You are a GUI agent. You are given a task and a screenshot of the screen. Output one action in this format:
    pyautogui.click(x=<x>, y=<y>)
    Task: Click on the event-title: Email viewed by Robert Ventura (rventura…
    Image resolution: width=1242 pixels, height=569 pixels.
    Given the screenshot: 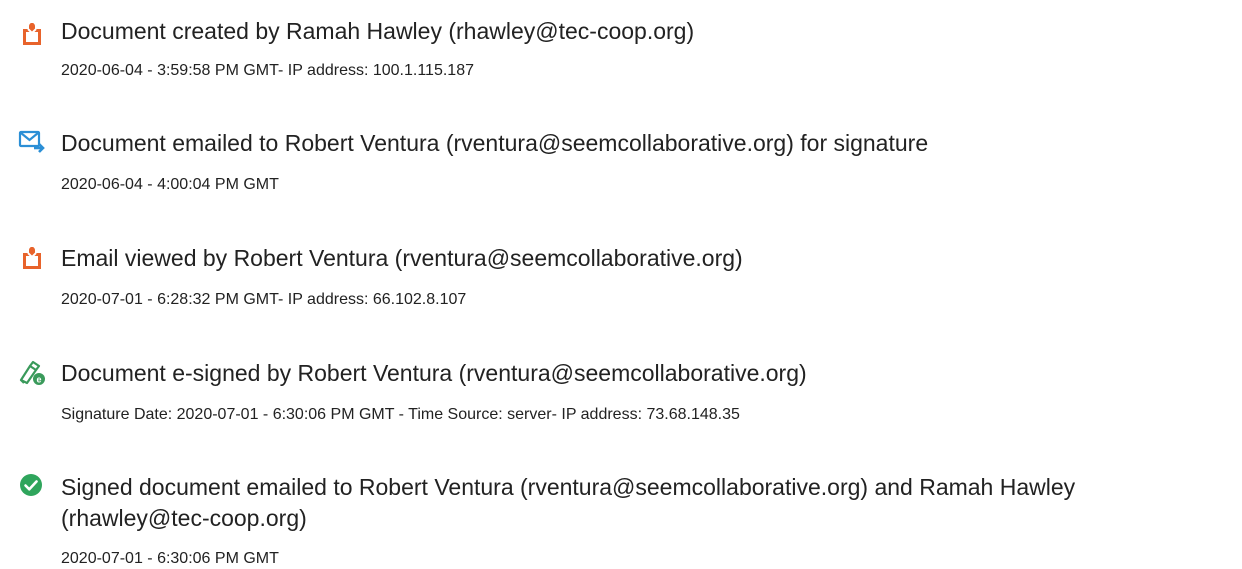 What is the action you would take?
    pyautogui.click(x=402, y=258)
    